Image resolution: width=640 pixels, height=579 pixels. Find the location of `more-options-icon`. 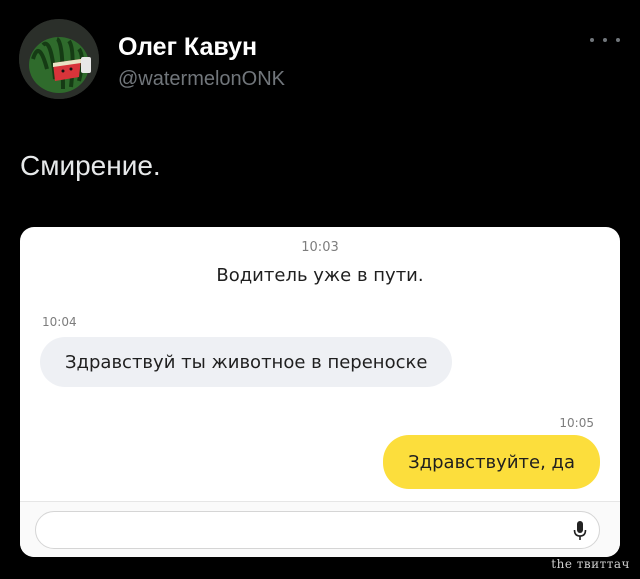

more-options-icon is located at coordinates (605, 40).